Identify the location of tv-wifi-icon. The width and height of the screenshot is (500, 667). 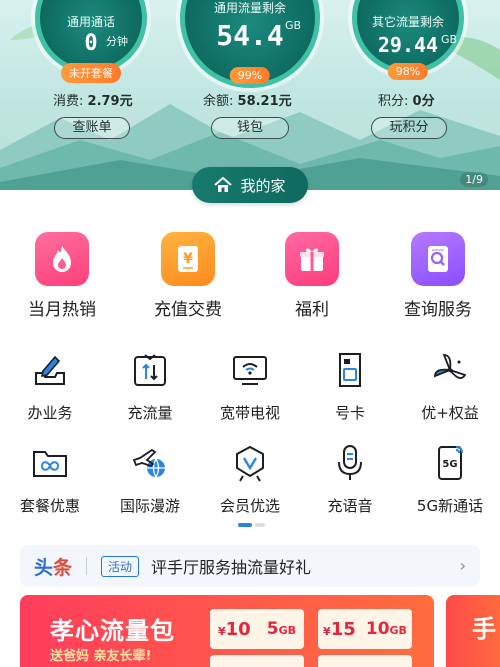
(250, 370).